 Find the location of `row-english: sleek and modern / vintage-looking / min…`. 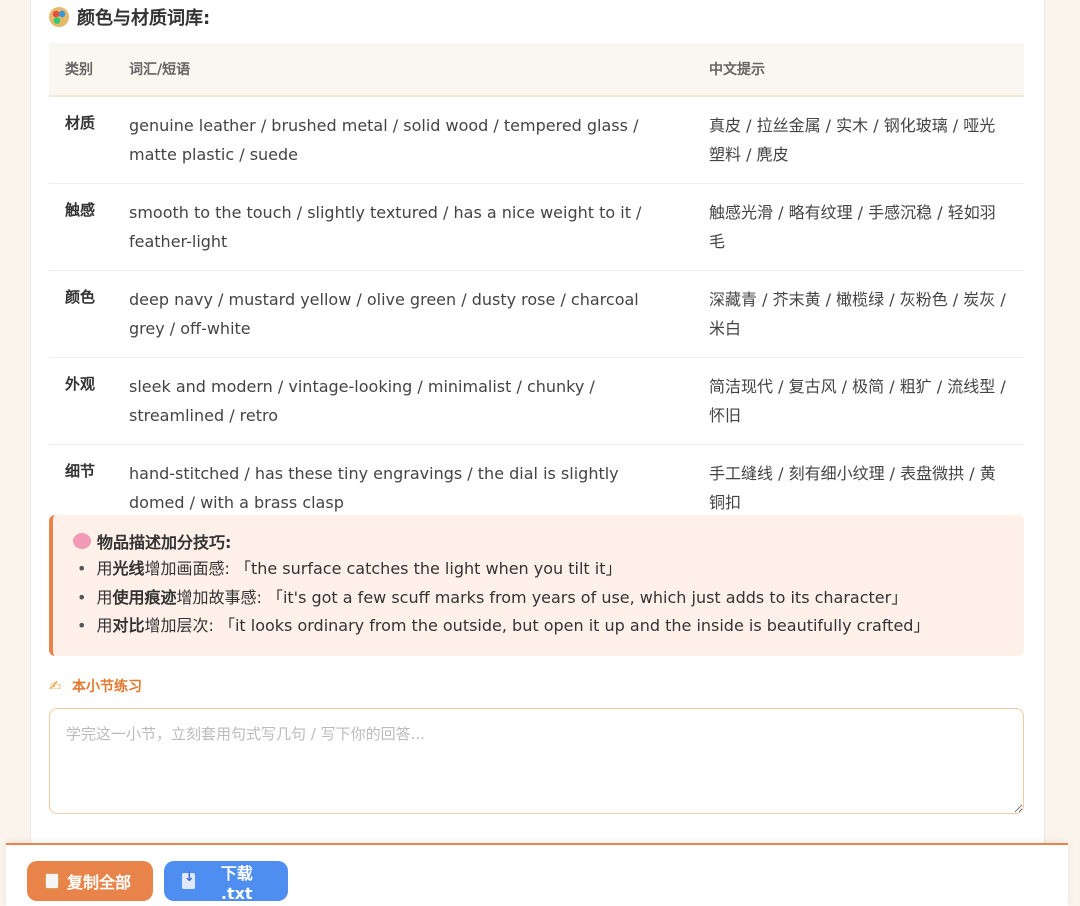

row-english: sleek and modern / vintage-looking / min… is located at coordinates (403, 401).